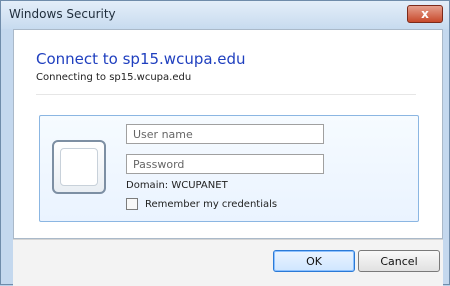 This screenshot has width=450, height=286. I want to click on dialog-heading: Connect to sp15.wcupa.edu, so click(141, 59).